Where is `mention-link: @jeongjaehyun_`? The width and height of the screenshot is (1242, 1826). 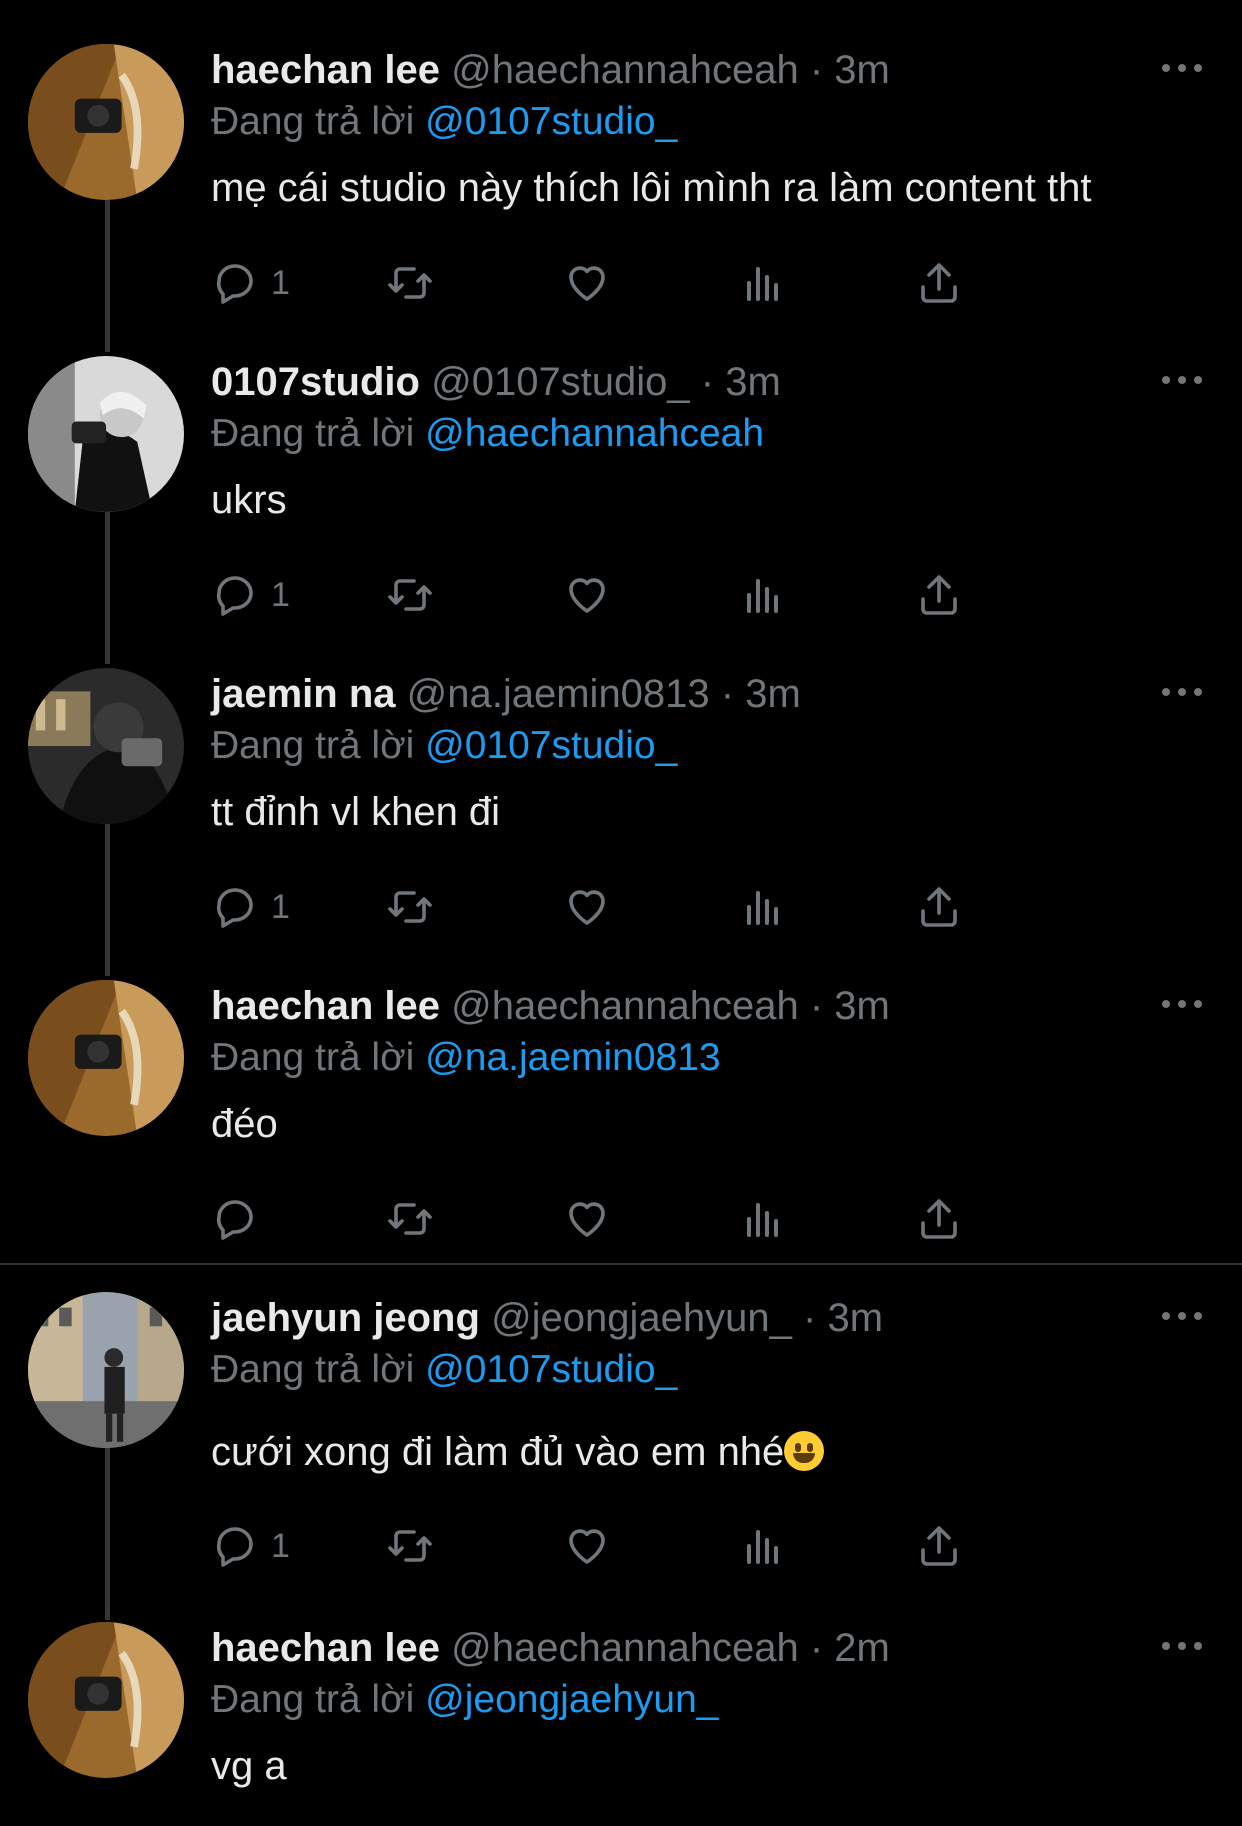 mention-link: @jeongjaehyun_ is located at coordinates (571, 1699).